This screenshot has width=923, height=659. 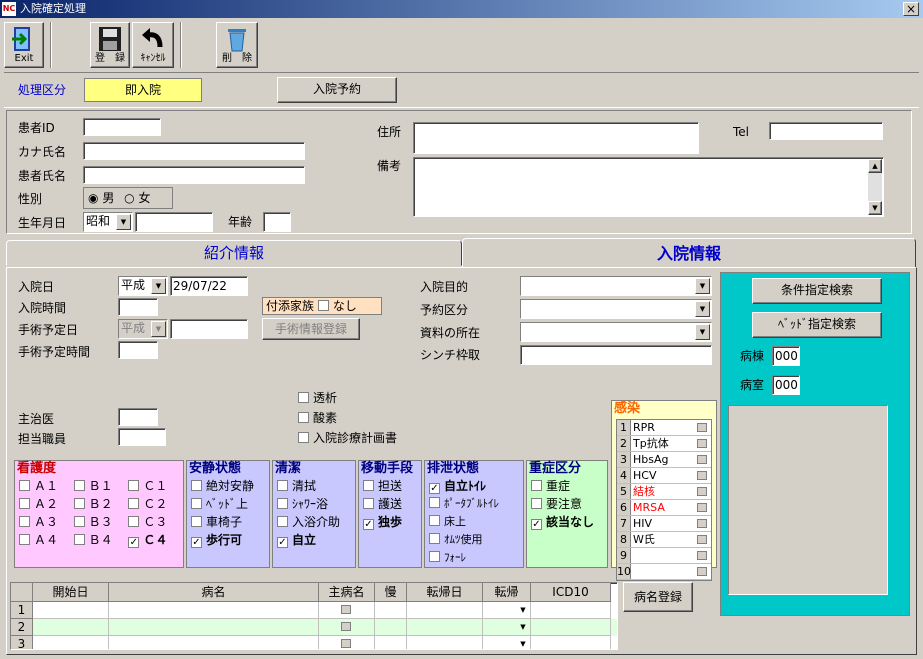 What do you see at coordinates (194, 151) in the screenshot?
I see `kana-input` at bounding box center [194, 151].